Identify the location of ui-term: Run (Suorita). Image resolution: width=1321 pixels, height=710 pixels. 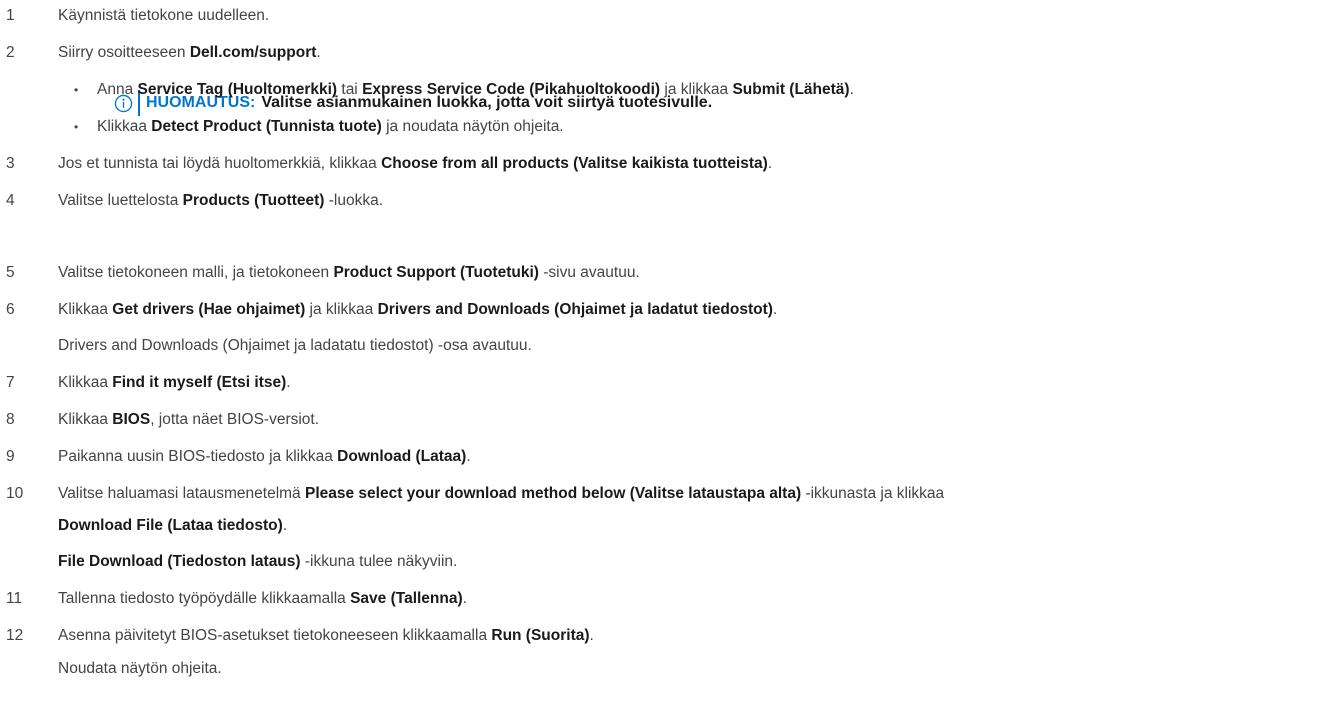
(540, 635).